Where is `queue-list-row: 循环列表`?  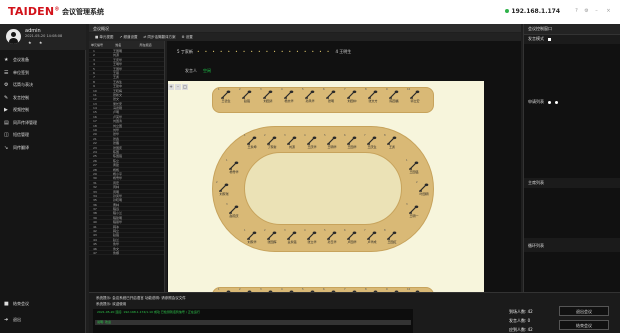
queue-list-row: 循环列表 is located at coordinates (536, 245).